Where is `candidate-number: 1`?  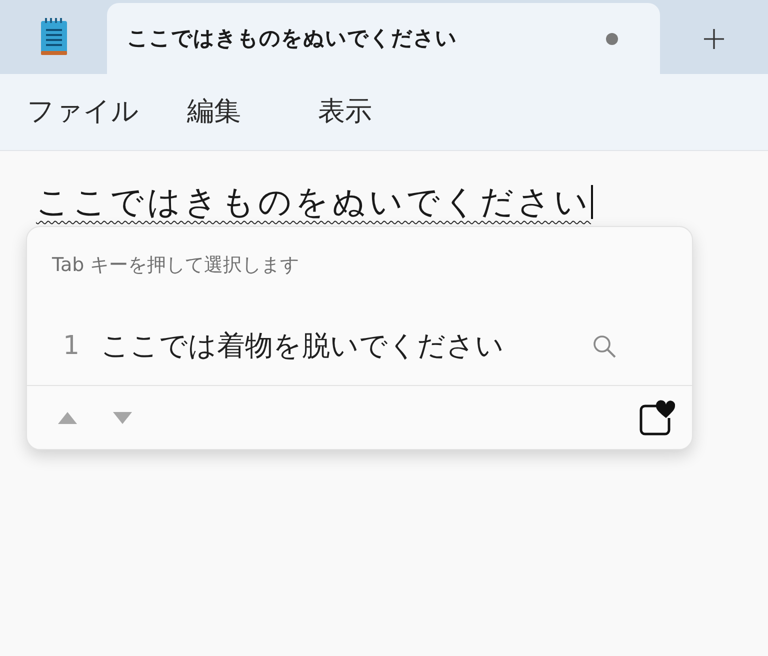
candidate-number: 1 is located at coordinates (72, 346).